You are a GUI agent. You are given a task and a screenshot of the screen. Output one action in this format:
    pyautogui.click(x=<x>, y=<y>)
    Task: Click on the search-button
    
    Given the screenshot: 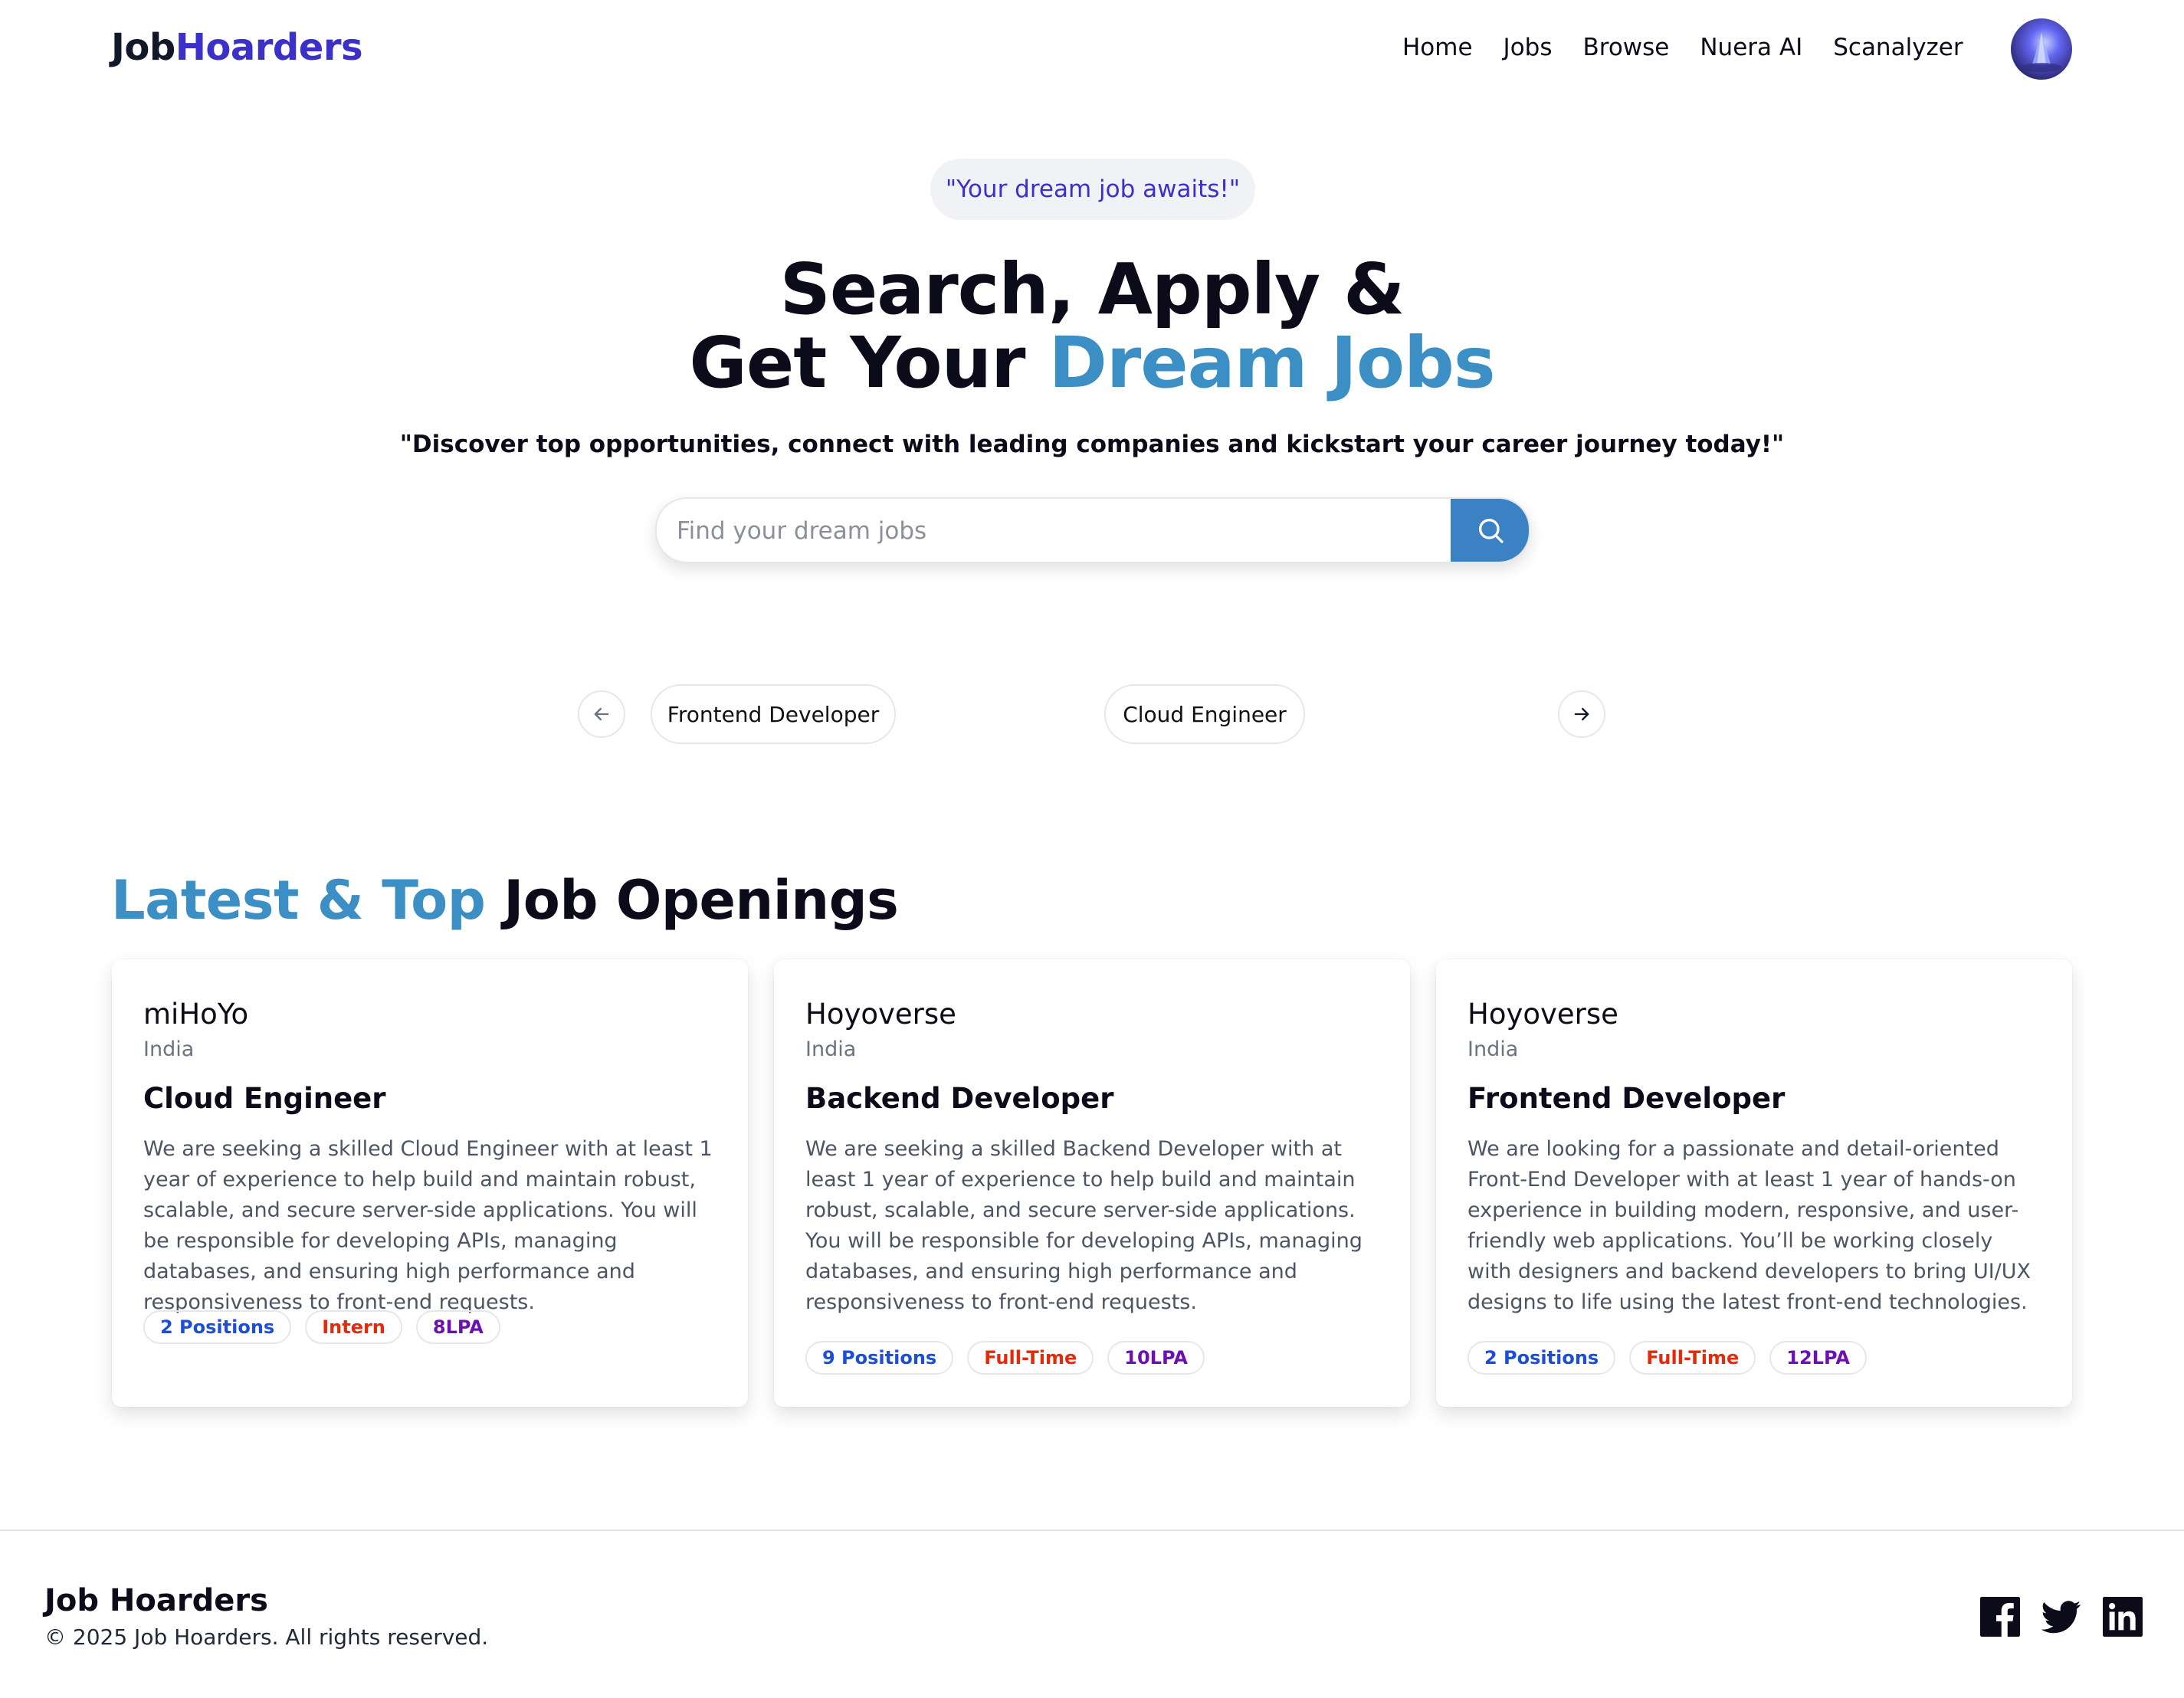 What is the action you would take?
    pyautogui.click(x=1490, y=530)
    